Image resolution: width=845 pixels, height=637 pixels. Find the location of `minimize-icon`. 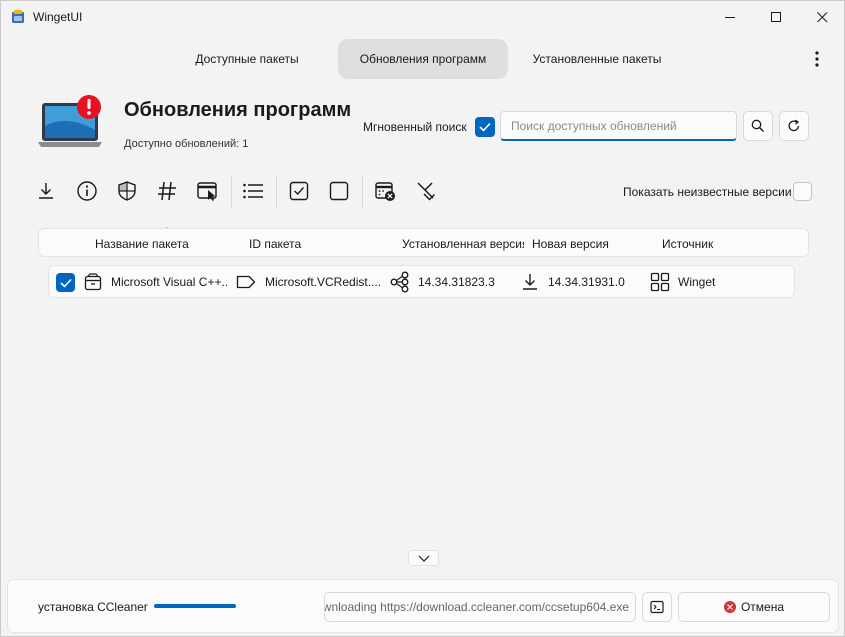

minimize-icon is located at coordinates (729, 17).